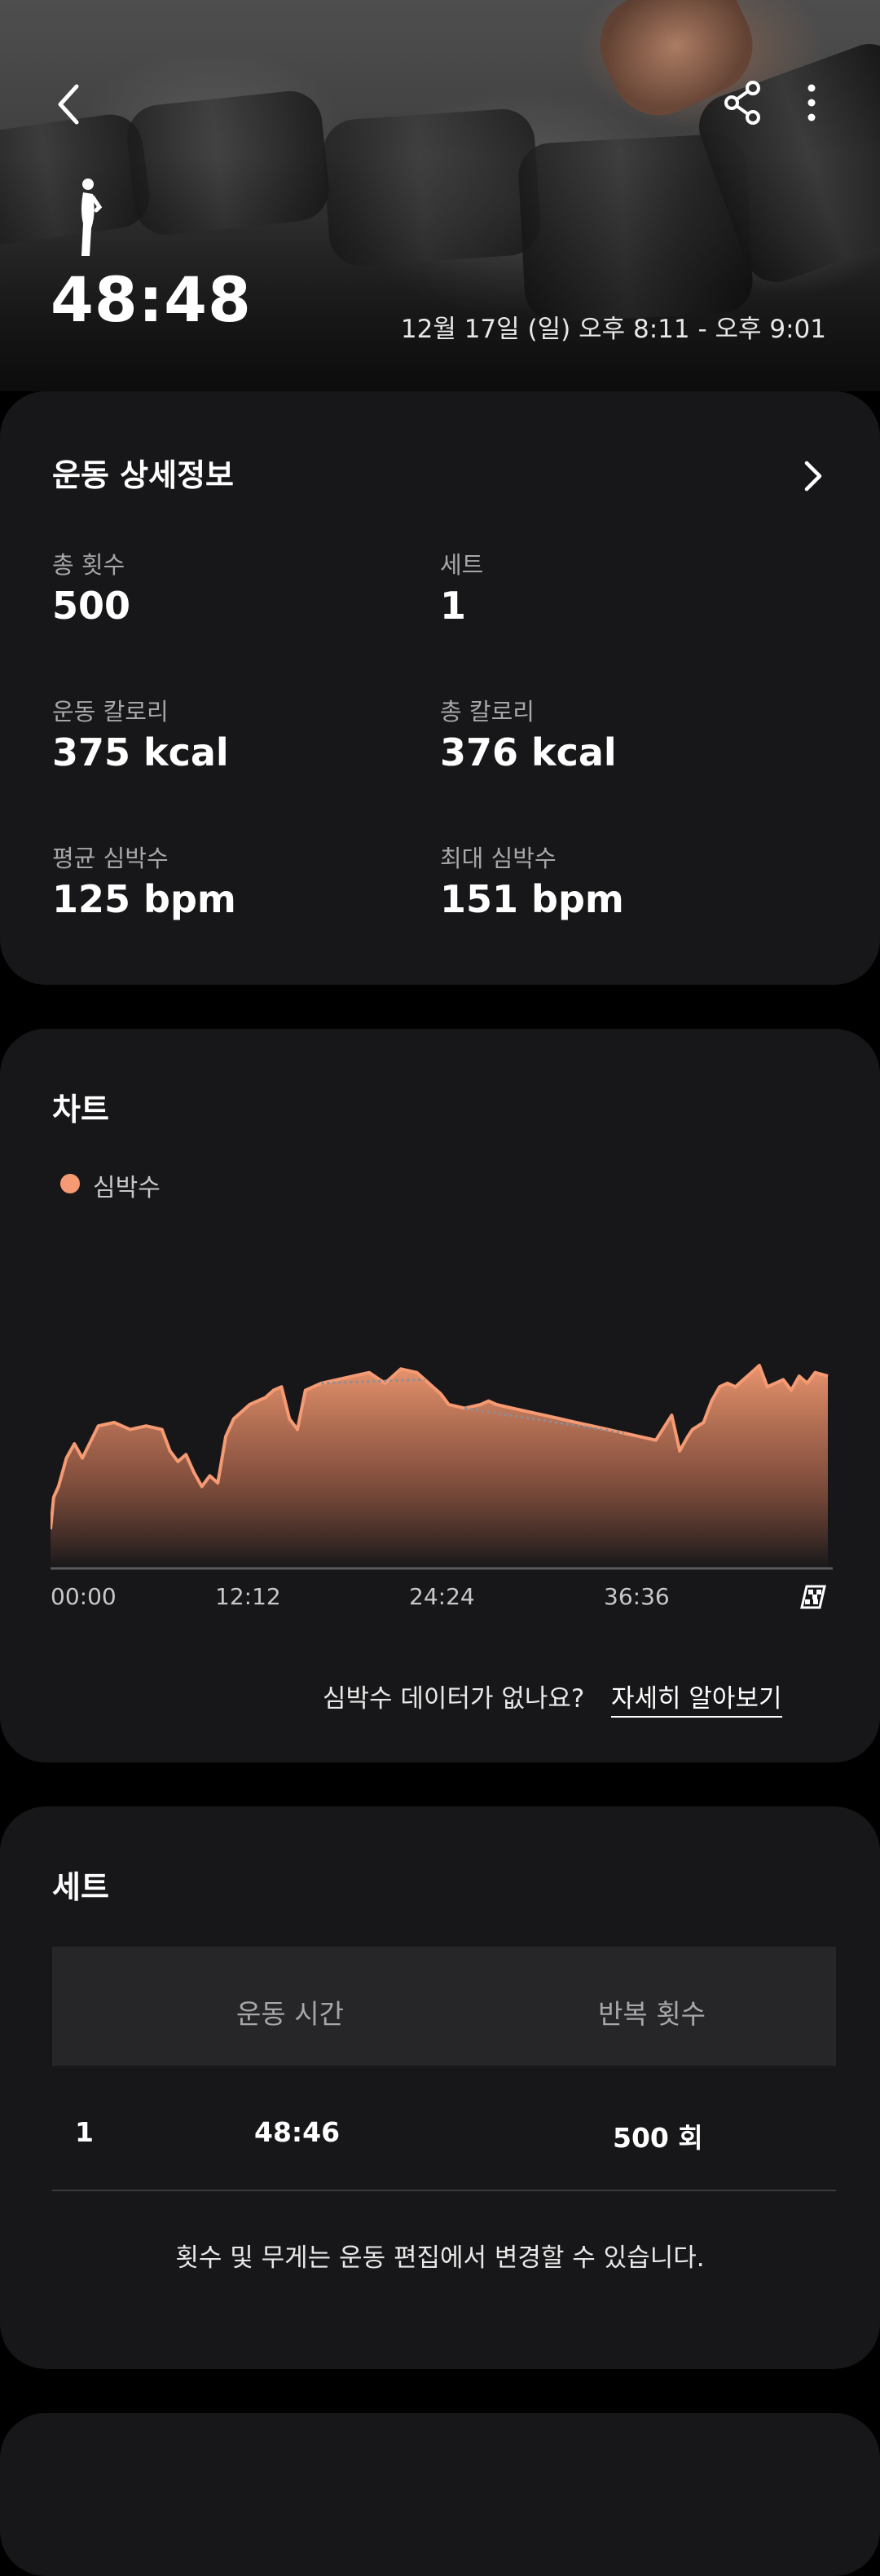  I want to click on stat-label-workout-calories: 운동 칼로리, so click(110, 712).